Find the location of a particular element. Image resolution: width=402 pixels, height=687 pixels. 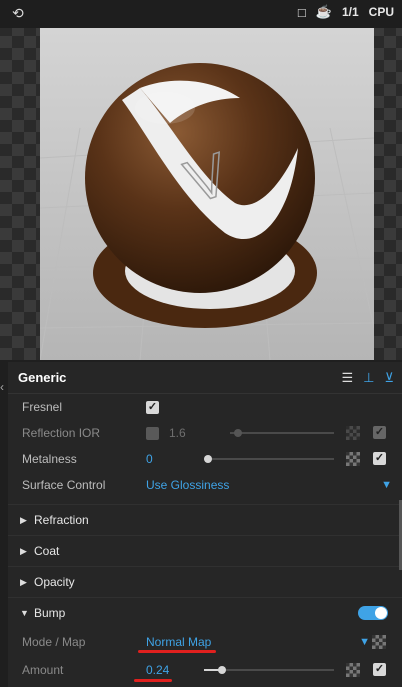

bump-amount-label: Amount is located at coordinates (43, 670).